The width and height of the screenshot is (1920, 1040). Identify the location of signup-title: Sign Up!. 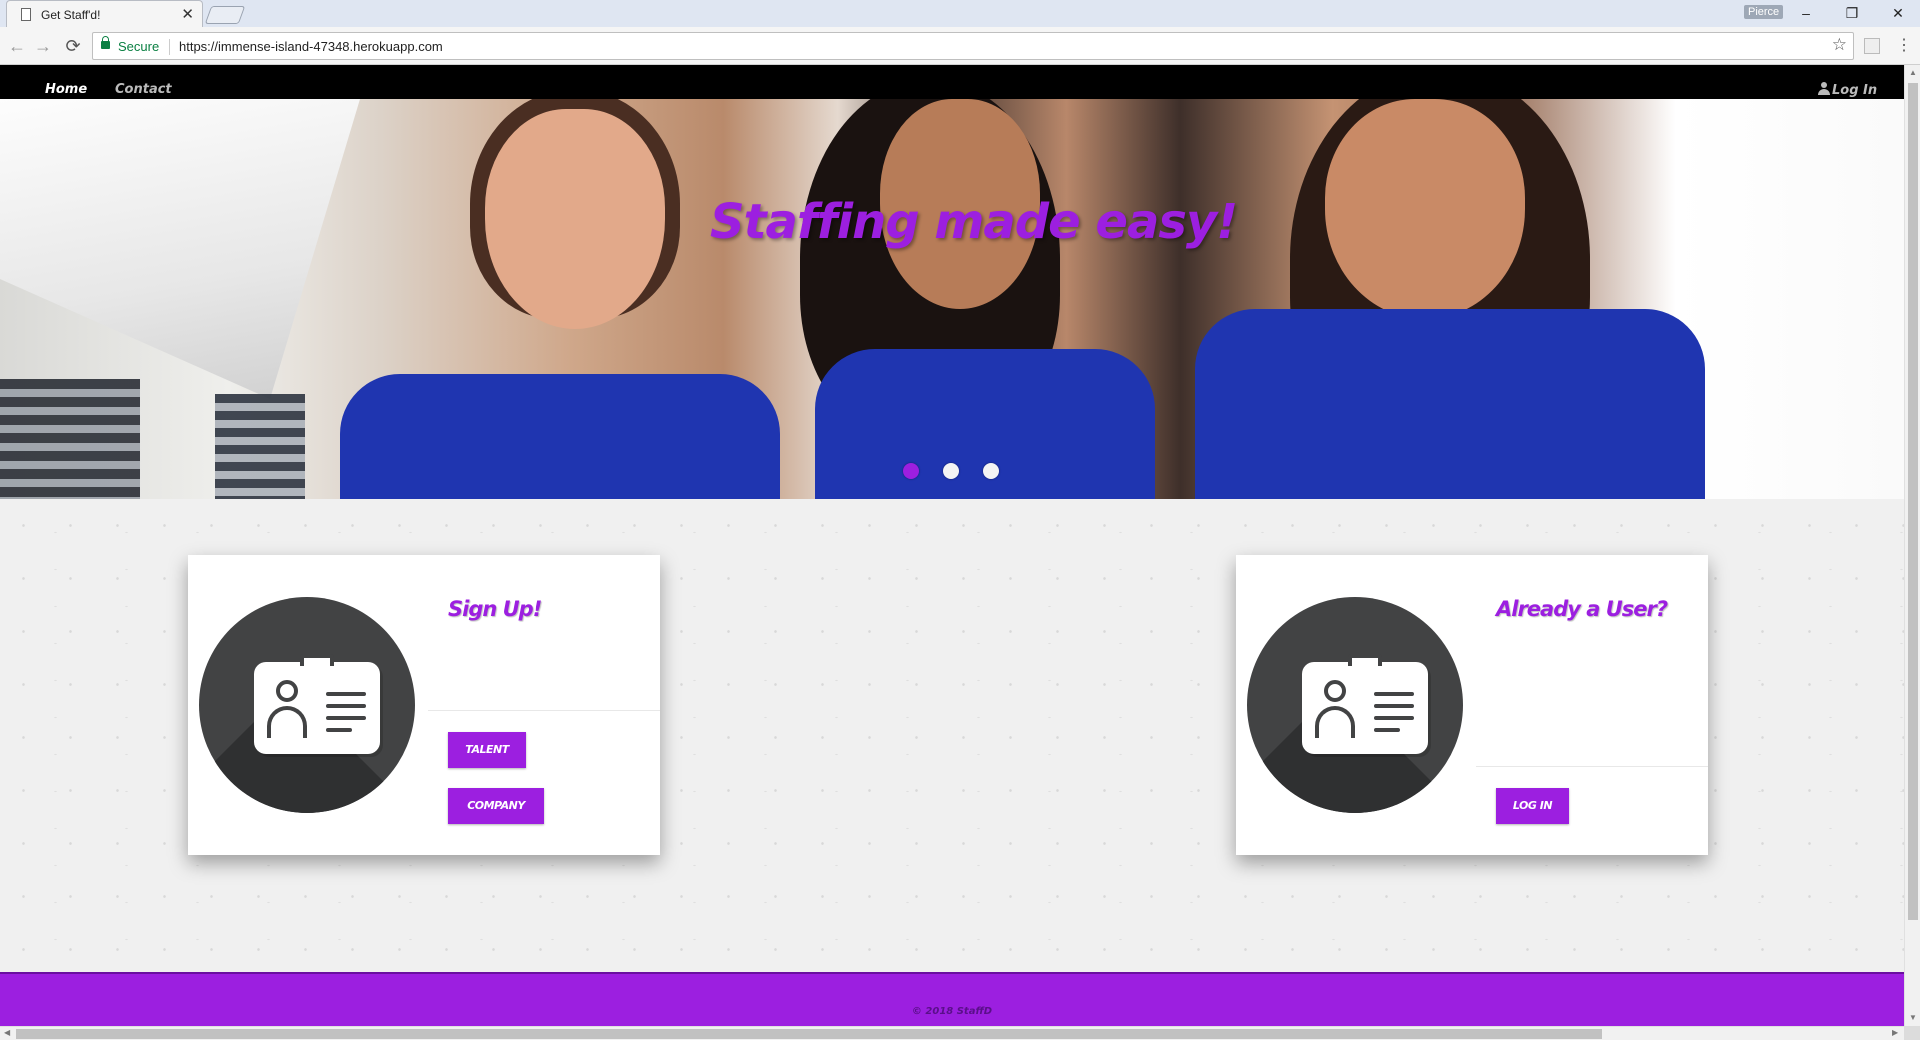
(495, 609).